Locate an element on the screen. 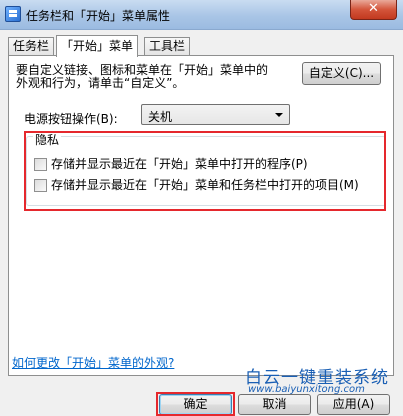 The height and width of the screenshot is (416, 403). power-button-value: 关机 is located at coordinates (160, 117).